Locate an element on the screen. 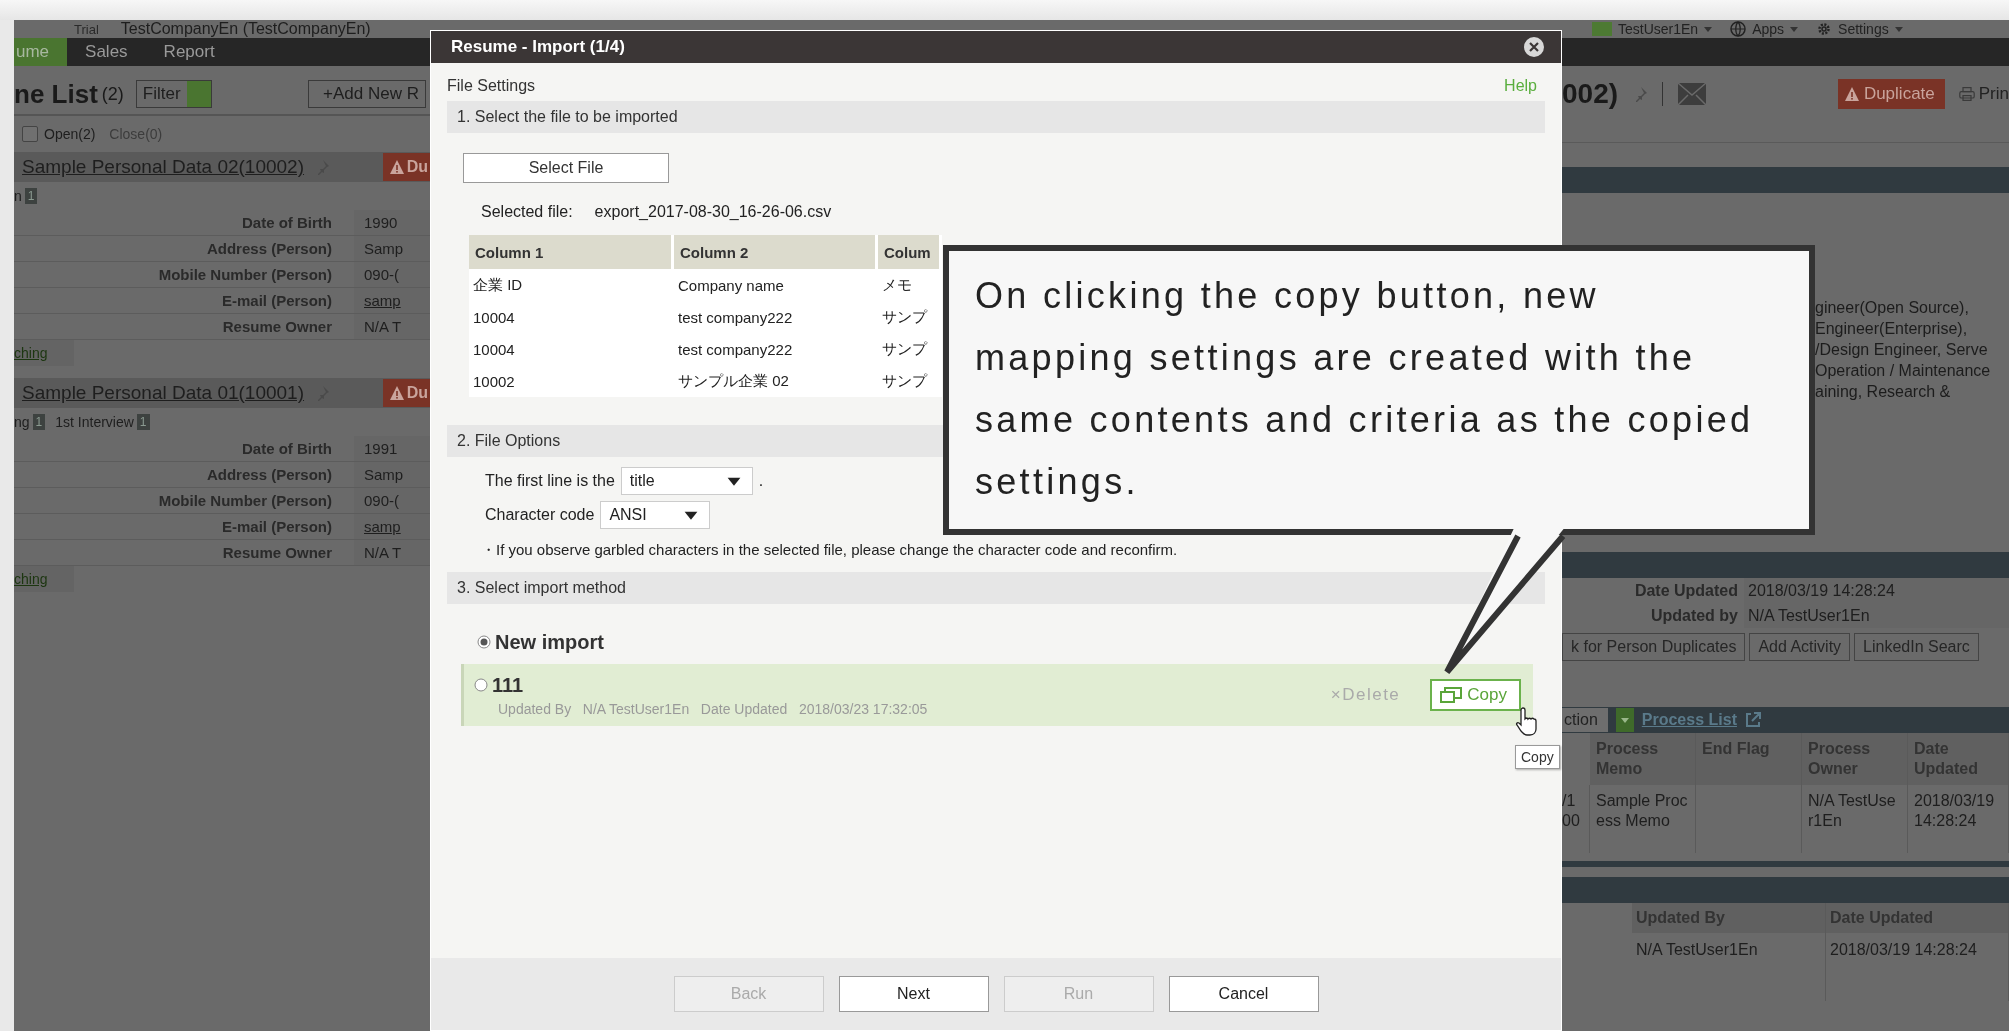  stage-label: n is located at coordinates (18, 196).